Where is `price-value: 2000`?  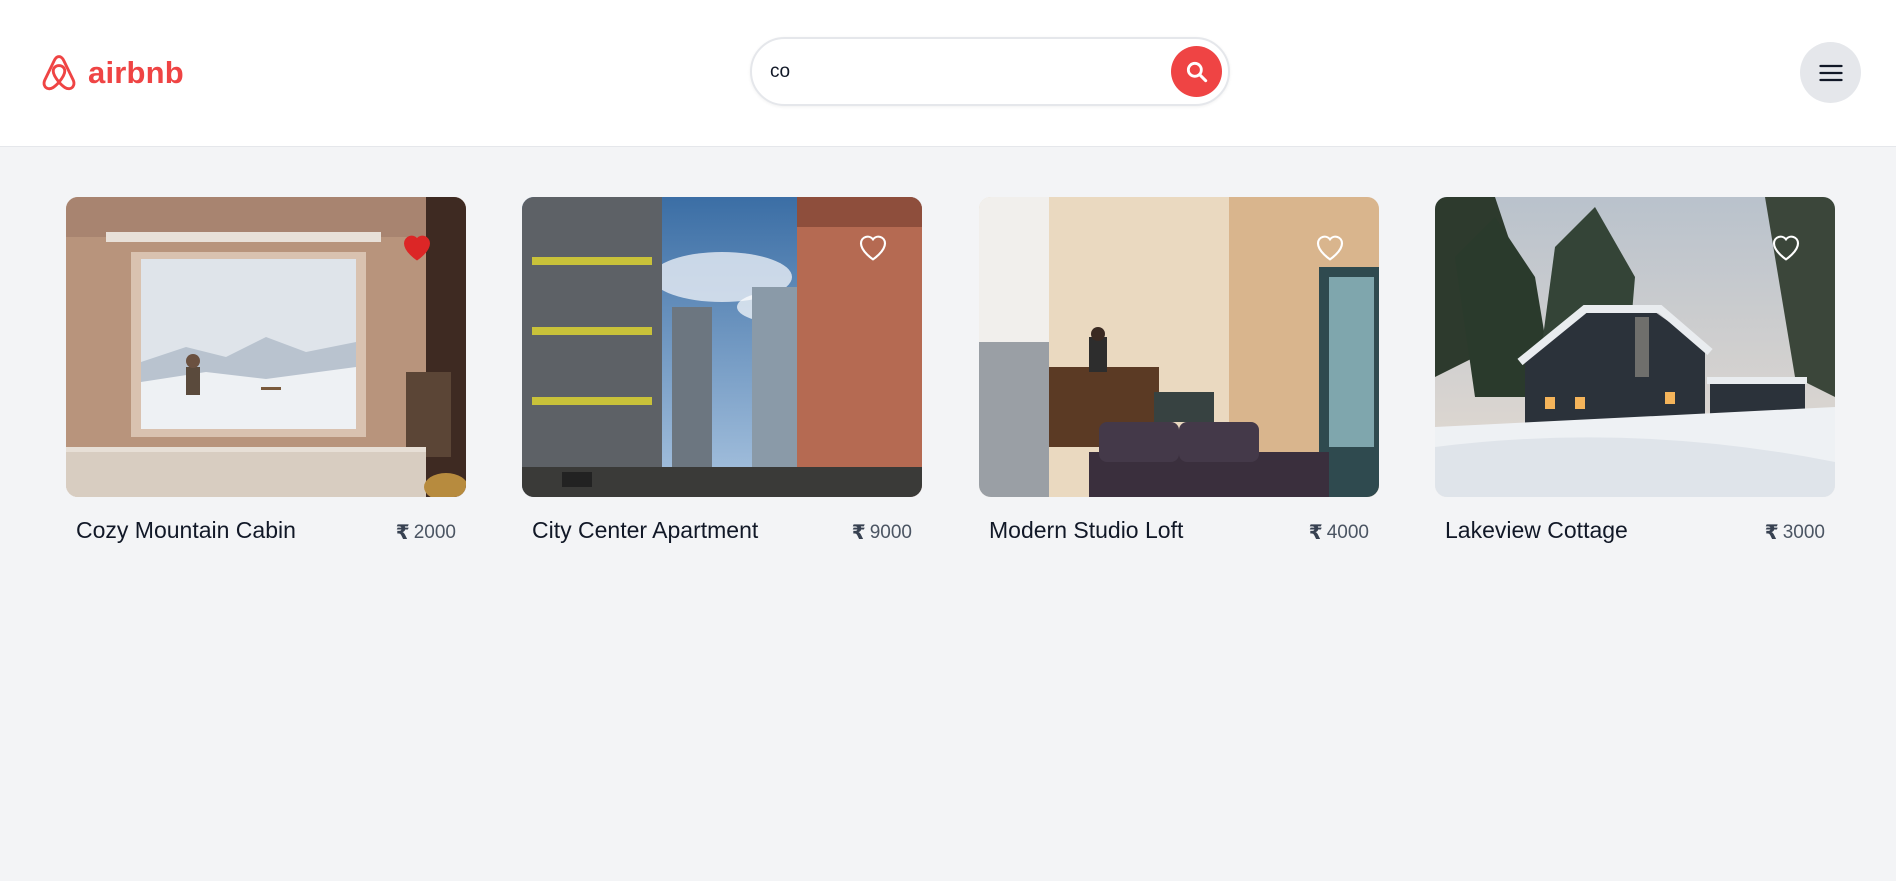
price-value: 2000 is located at coordinates (434, 532).